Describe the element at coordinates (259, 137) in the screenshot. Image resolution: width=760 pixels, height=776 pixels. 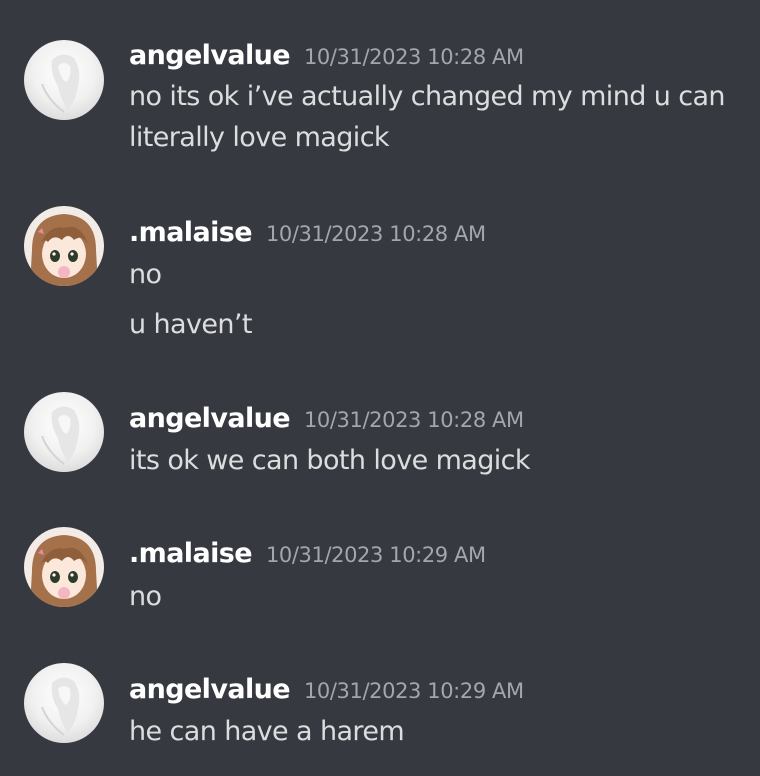
I see `message-text: literally love magick` at that location.